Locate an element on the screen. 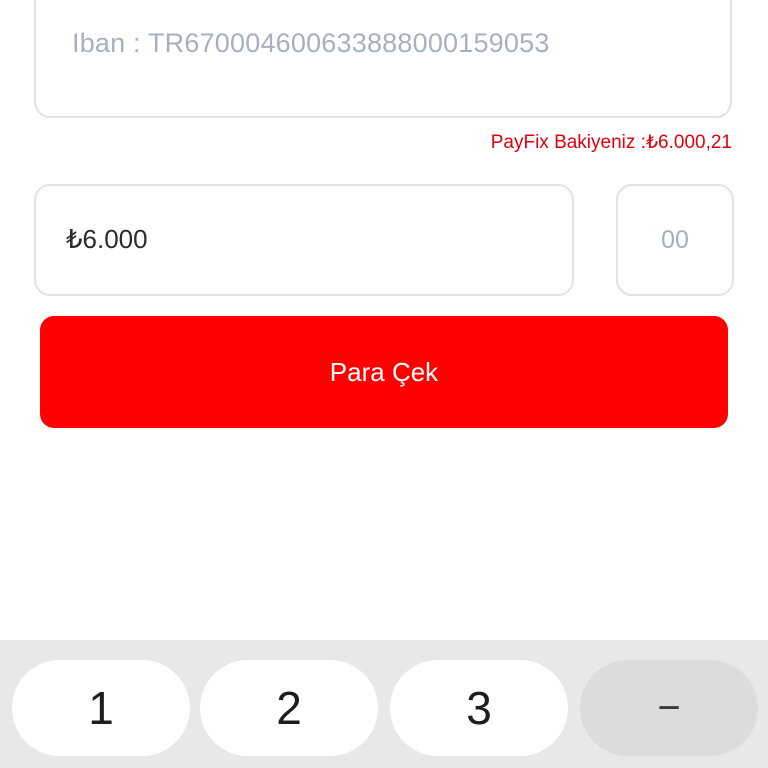  amount-value: ₺6.000 is located at coordinates (107, 239).